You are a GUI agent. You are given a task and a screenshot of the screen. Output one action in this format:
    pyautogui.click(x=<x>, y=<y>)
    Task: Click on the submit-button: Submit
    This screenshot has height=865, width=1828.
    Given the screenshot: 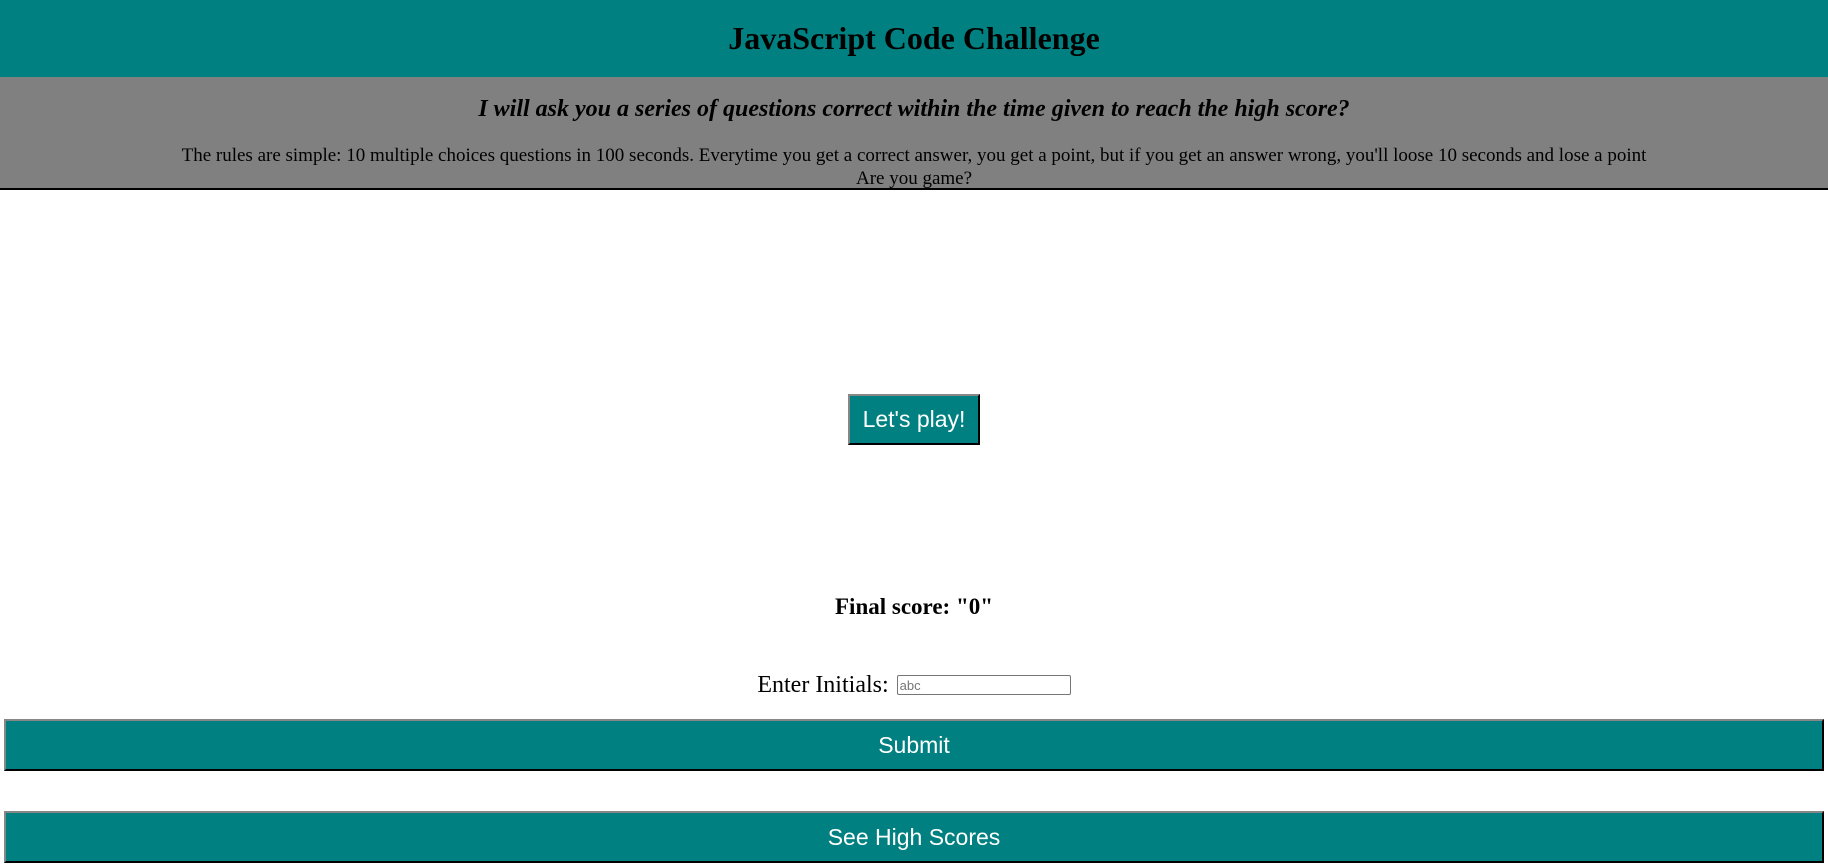 What is the action you would take?
    pyautogui.click(x=914, y=745)
    